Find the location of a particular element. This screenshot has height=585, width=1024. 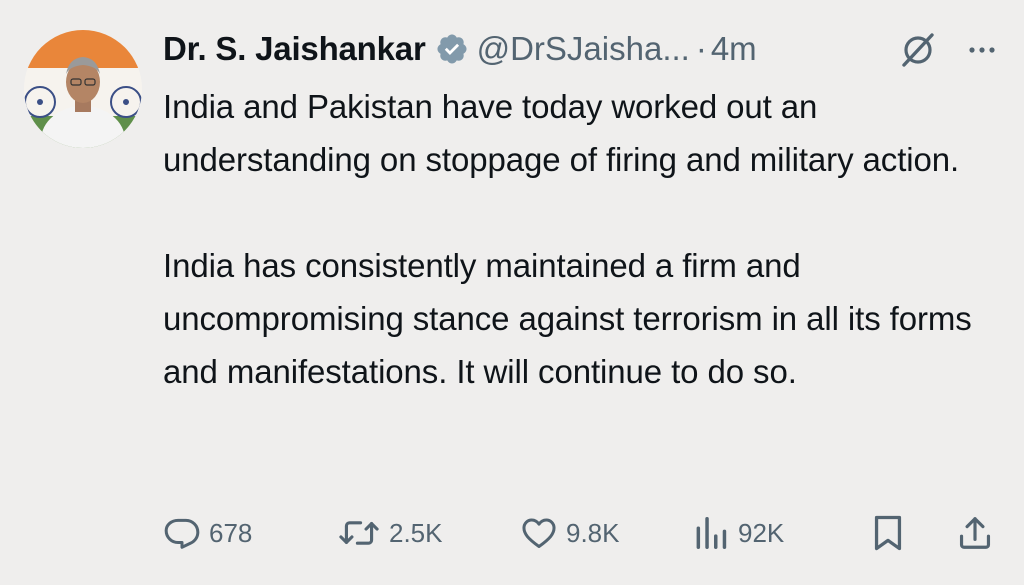

verified-badge-icon is located at coordinates (452, 49).